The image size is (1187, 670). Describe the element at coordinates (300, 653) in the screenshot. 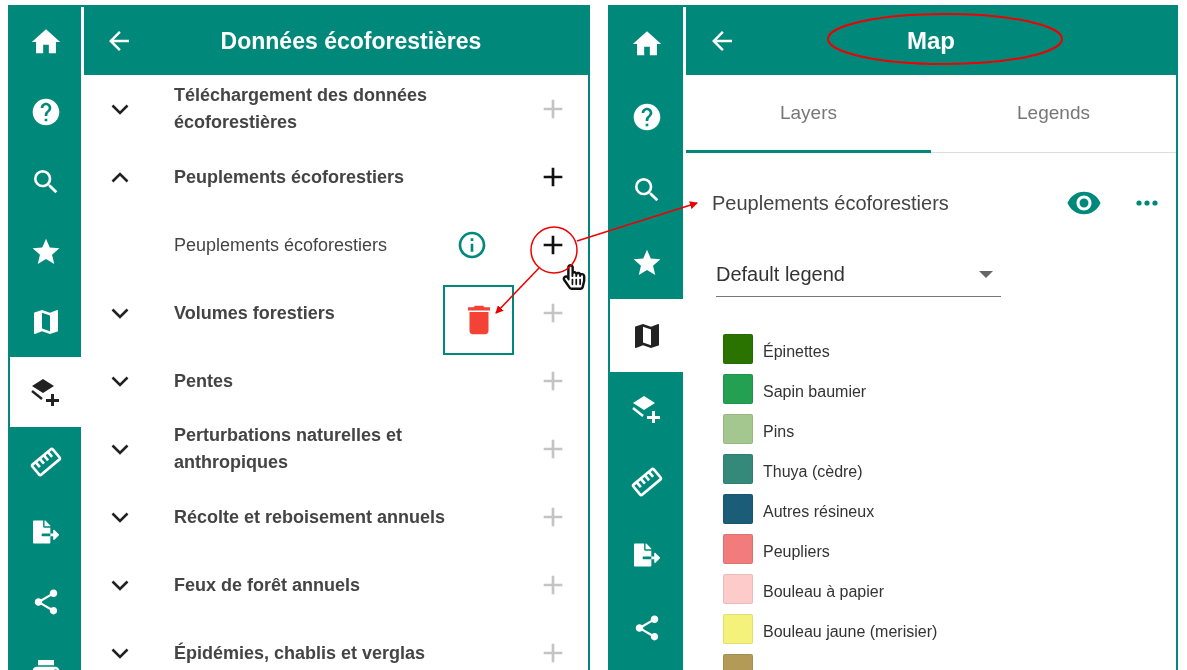

I see `group-label: Épidémies, chablis et verglas` at that location.